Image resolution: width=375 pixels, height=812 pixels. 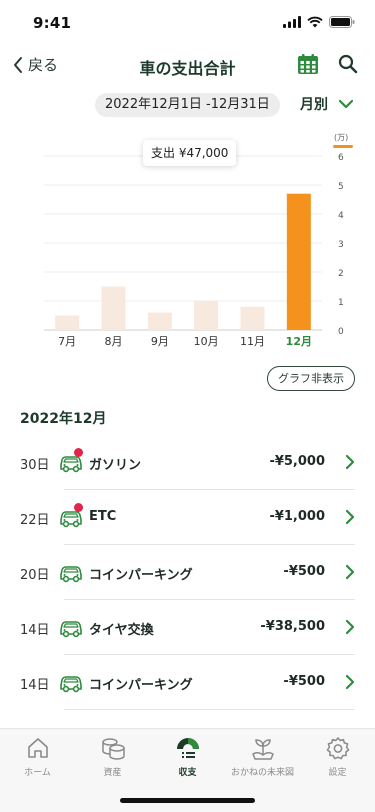 What do you see at coordinates (187, 759) in the screenshot?
I see `tab-cashflow: 収支` at bounding box center [187, 759].